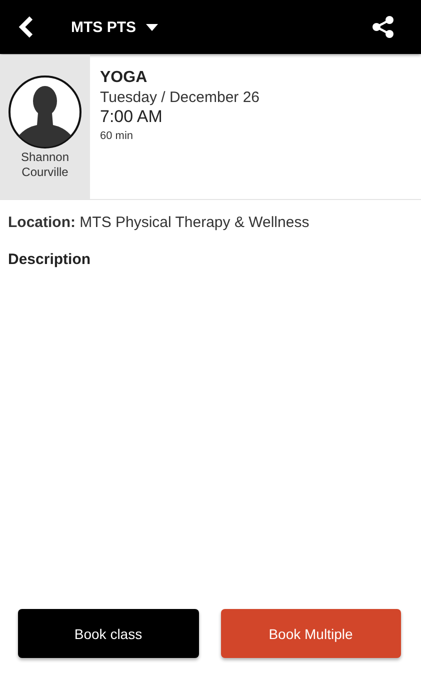  Describe the element at coordinates (117, 136) in the screenshot. I see `class-duration: 60 min` at that location.